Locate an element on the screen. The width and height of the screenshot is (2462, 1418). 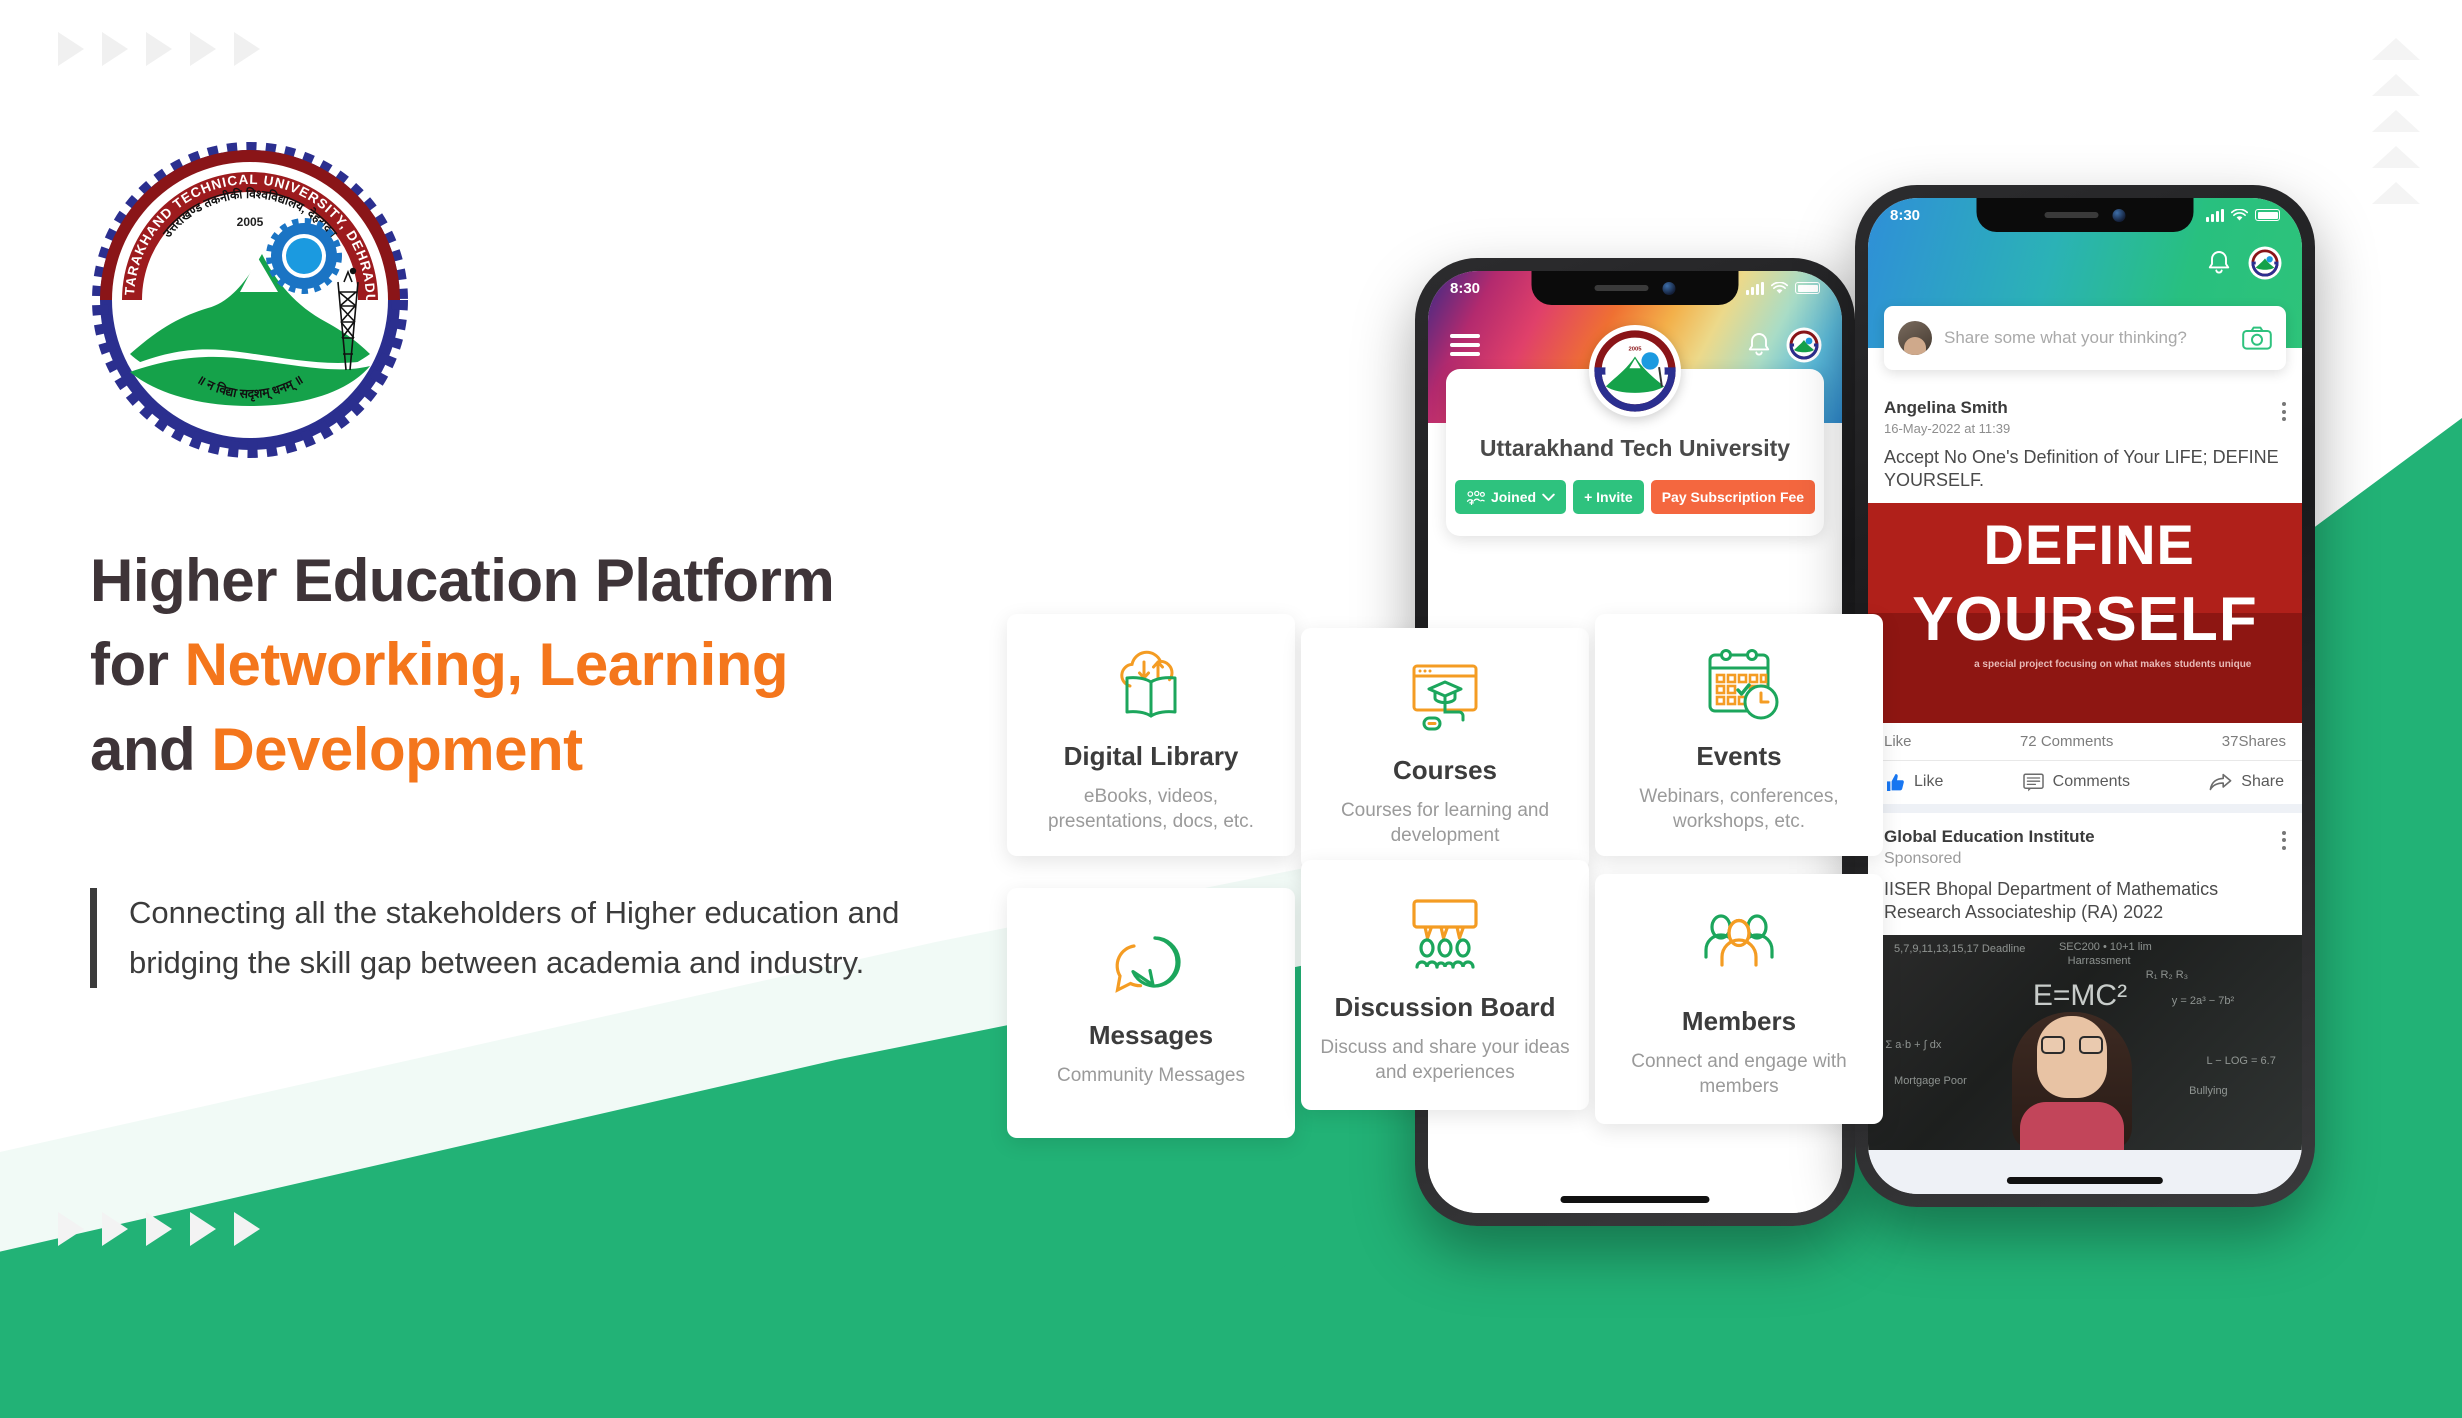
feature-card-messages: Messages Community Messages is located at coordinates (1151, 1013).